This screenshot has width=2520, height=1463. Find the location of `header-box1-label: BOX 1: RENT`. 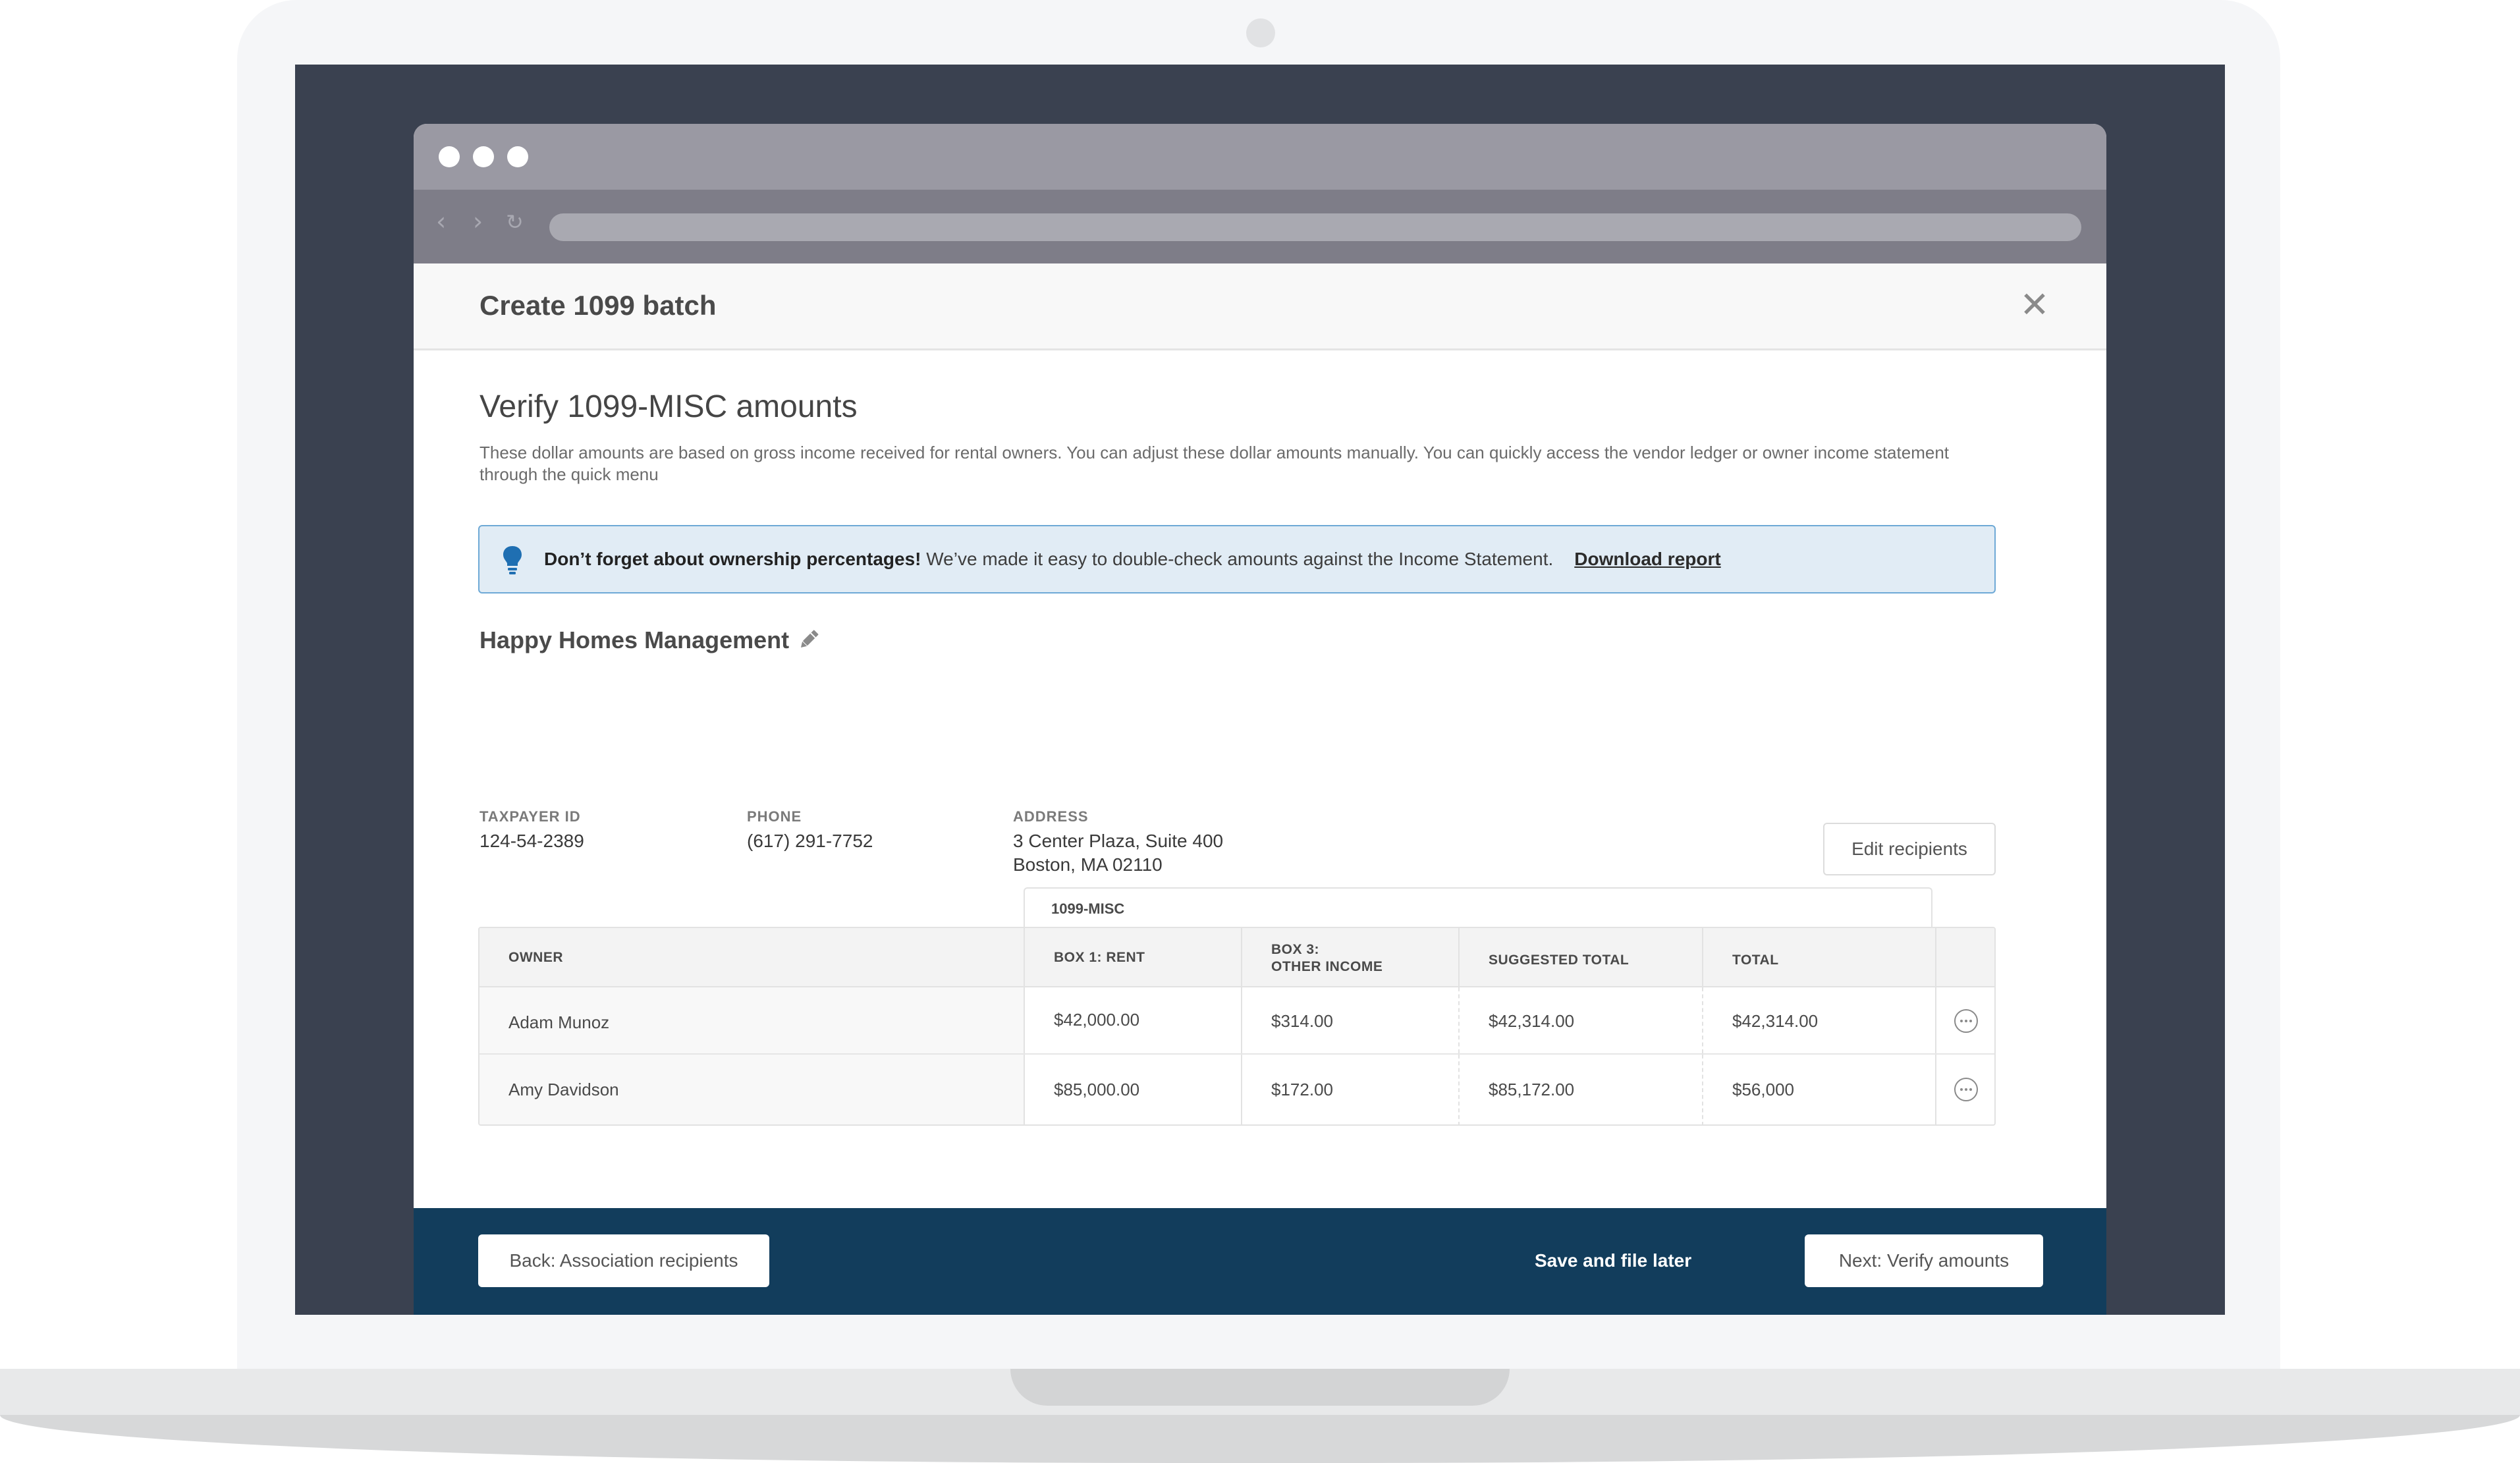

header-box1-label: BOX 1: RENT is located at coordinates (1099, 958).